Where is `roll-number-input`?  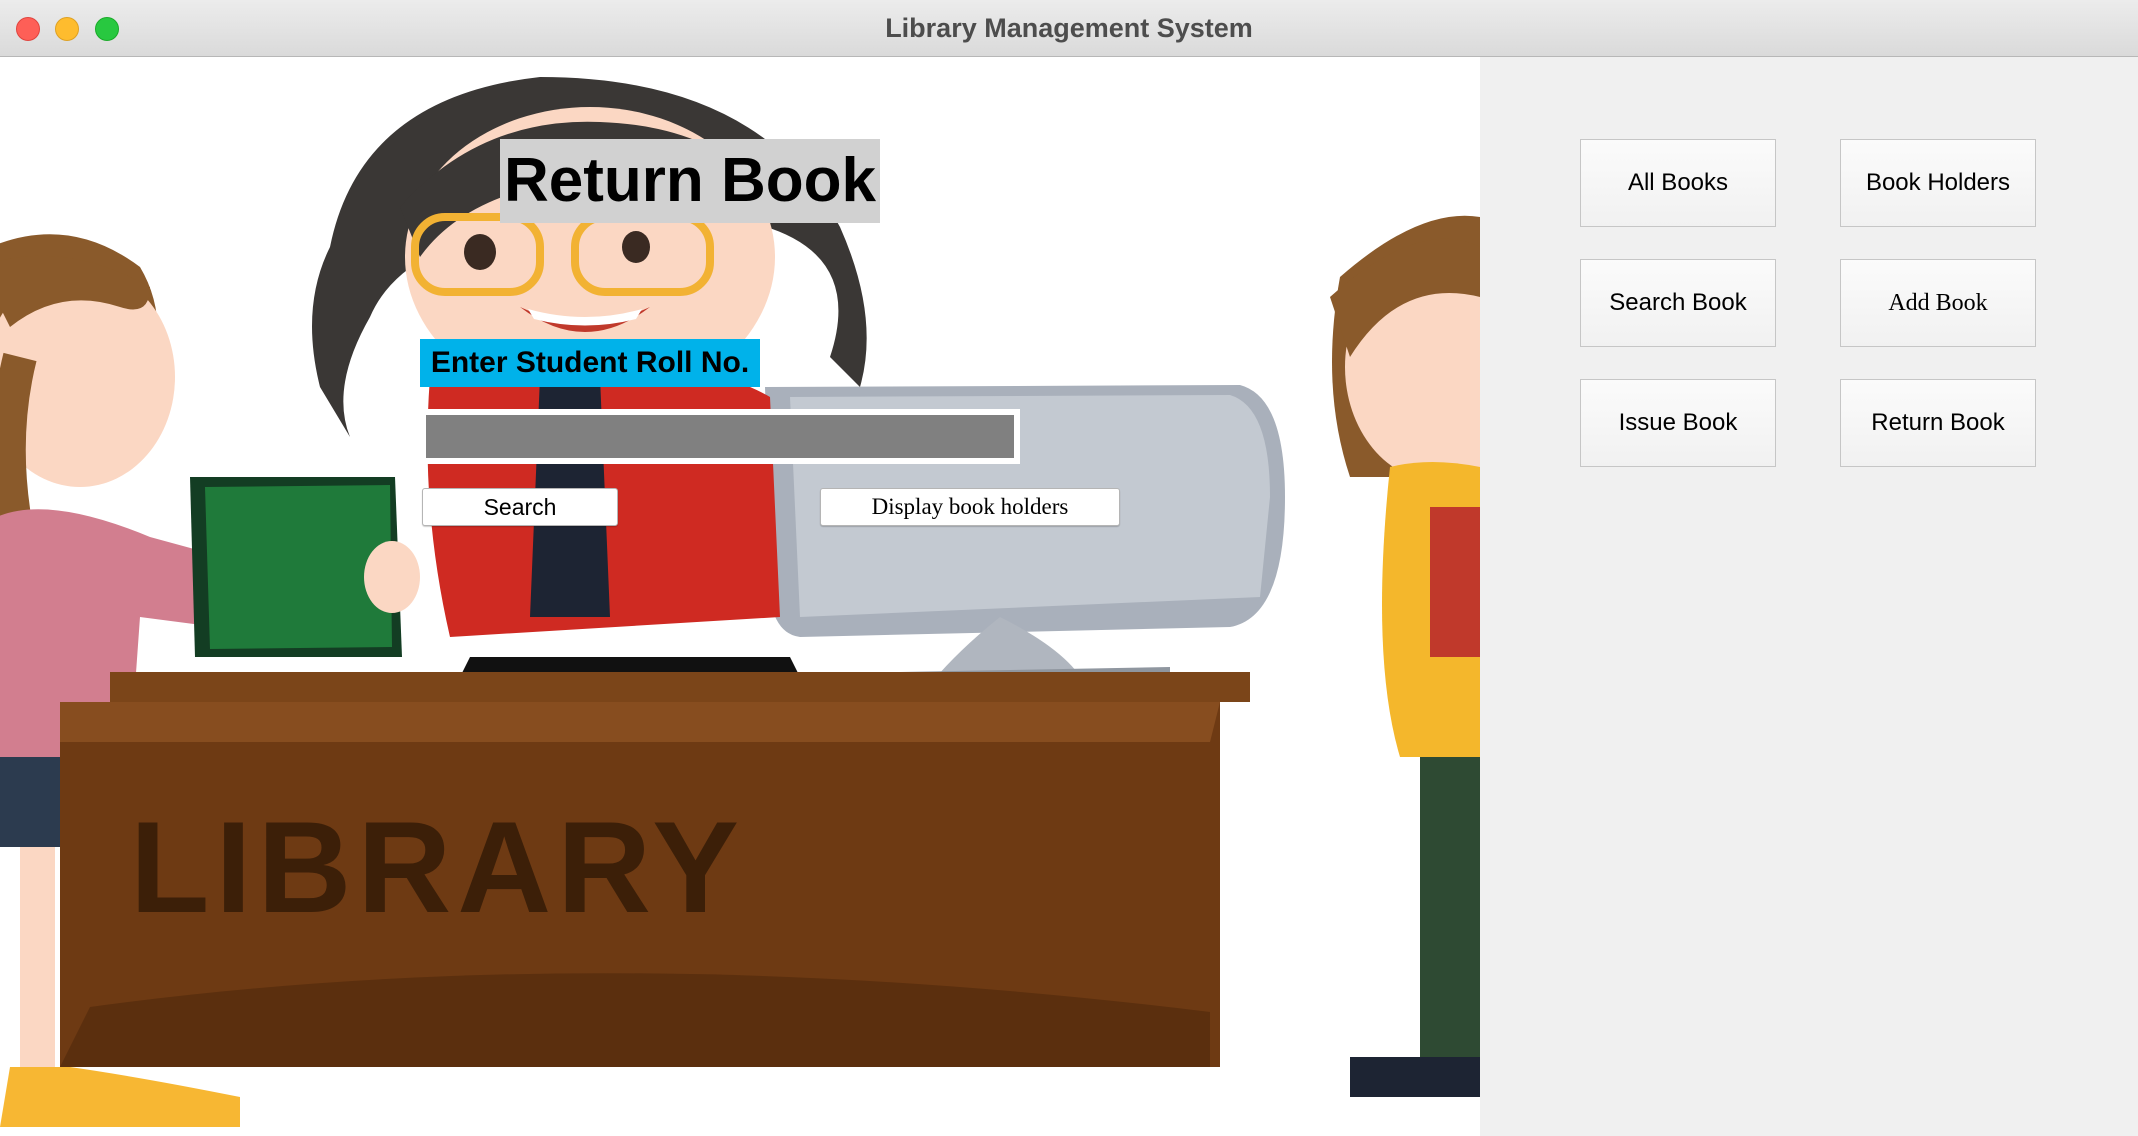
roll-number-input is located at coordinates (720, 436).